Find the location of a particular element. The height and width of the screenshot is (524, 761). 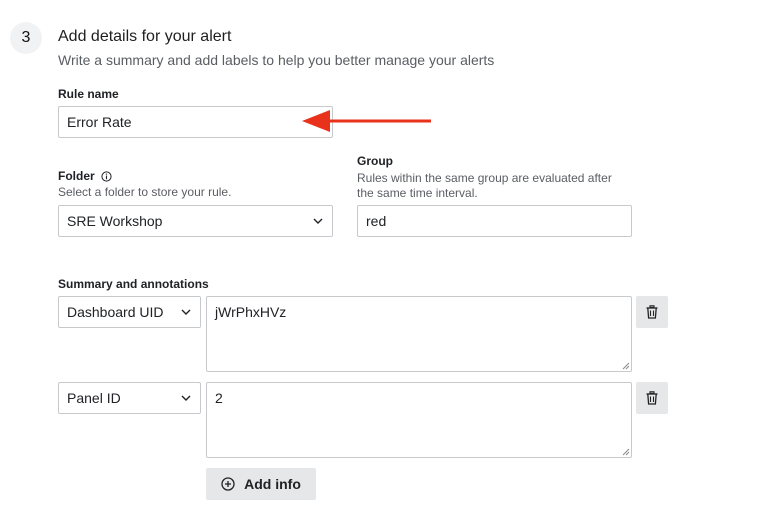

rule-name-value: Error Rate is located at coordinates (99, 122).